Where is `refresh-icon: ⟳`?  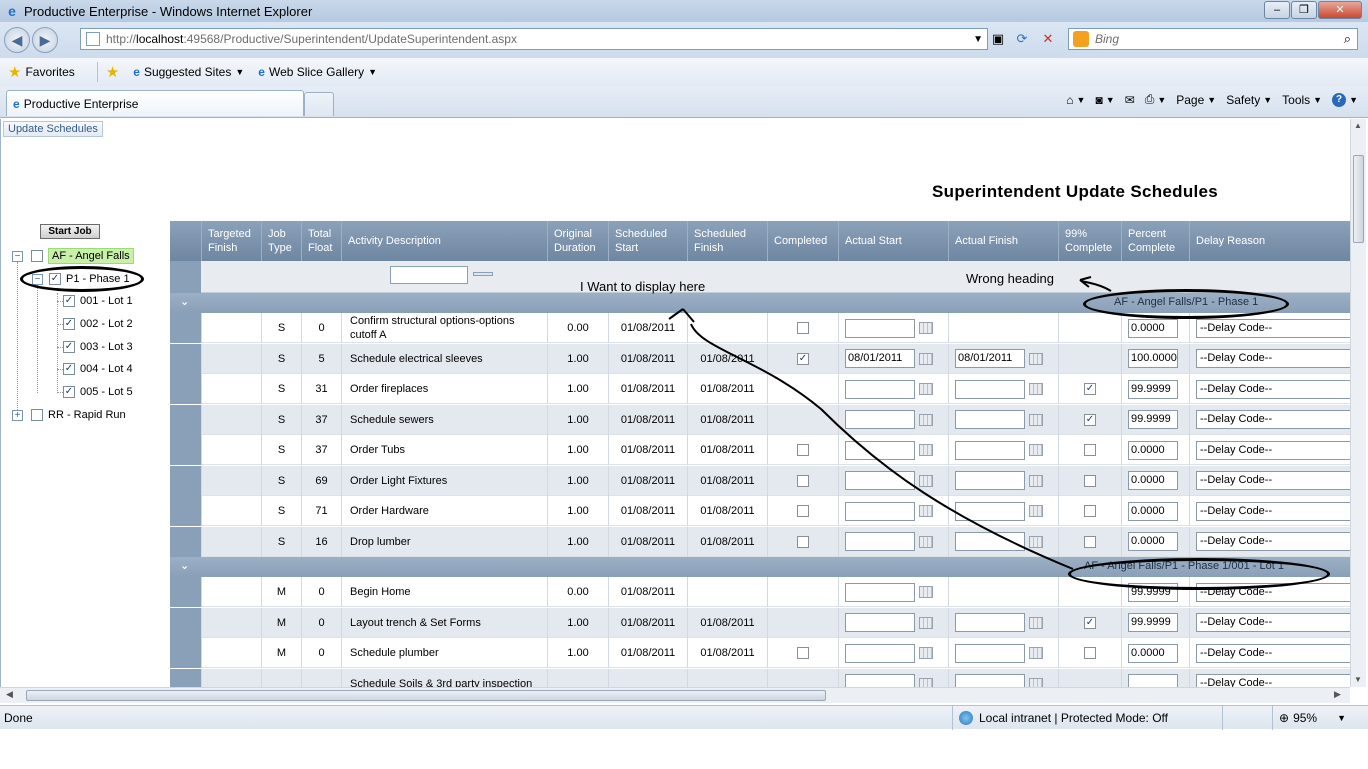
refresh-icon: ⟳ is located at coordinates (1022, 39).